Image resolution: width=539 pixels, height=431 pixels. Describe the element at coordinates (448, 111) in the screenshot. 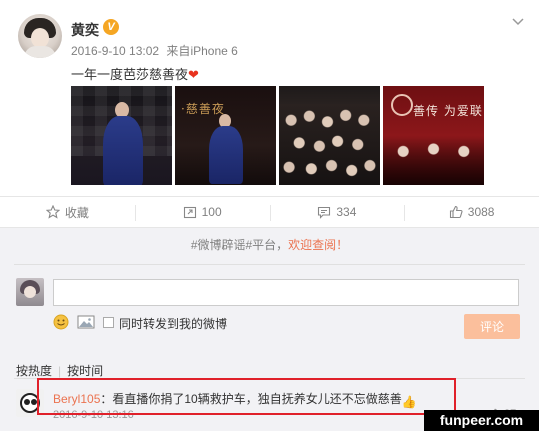

I see `image-4-slogan: 善传 为爱联` at that location.